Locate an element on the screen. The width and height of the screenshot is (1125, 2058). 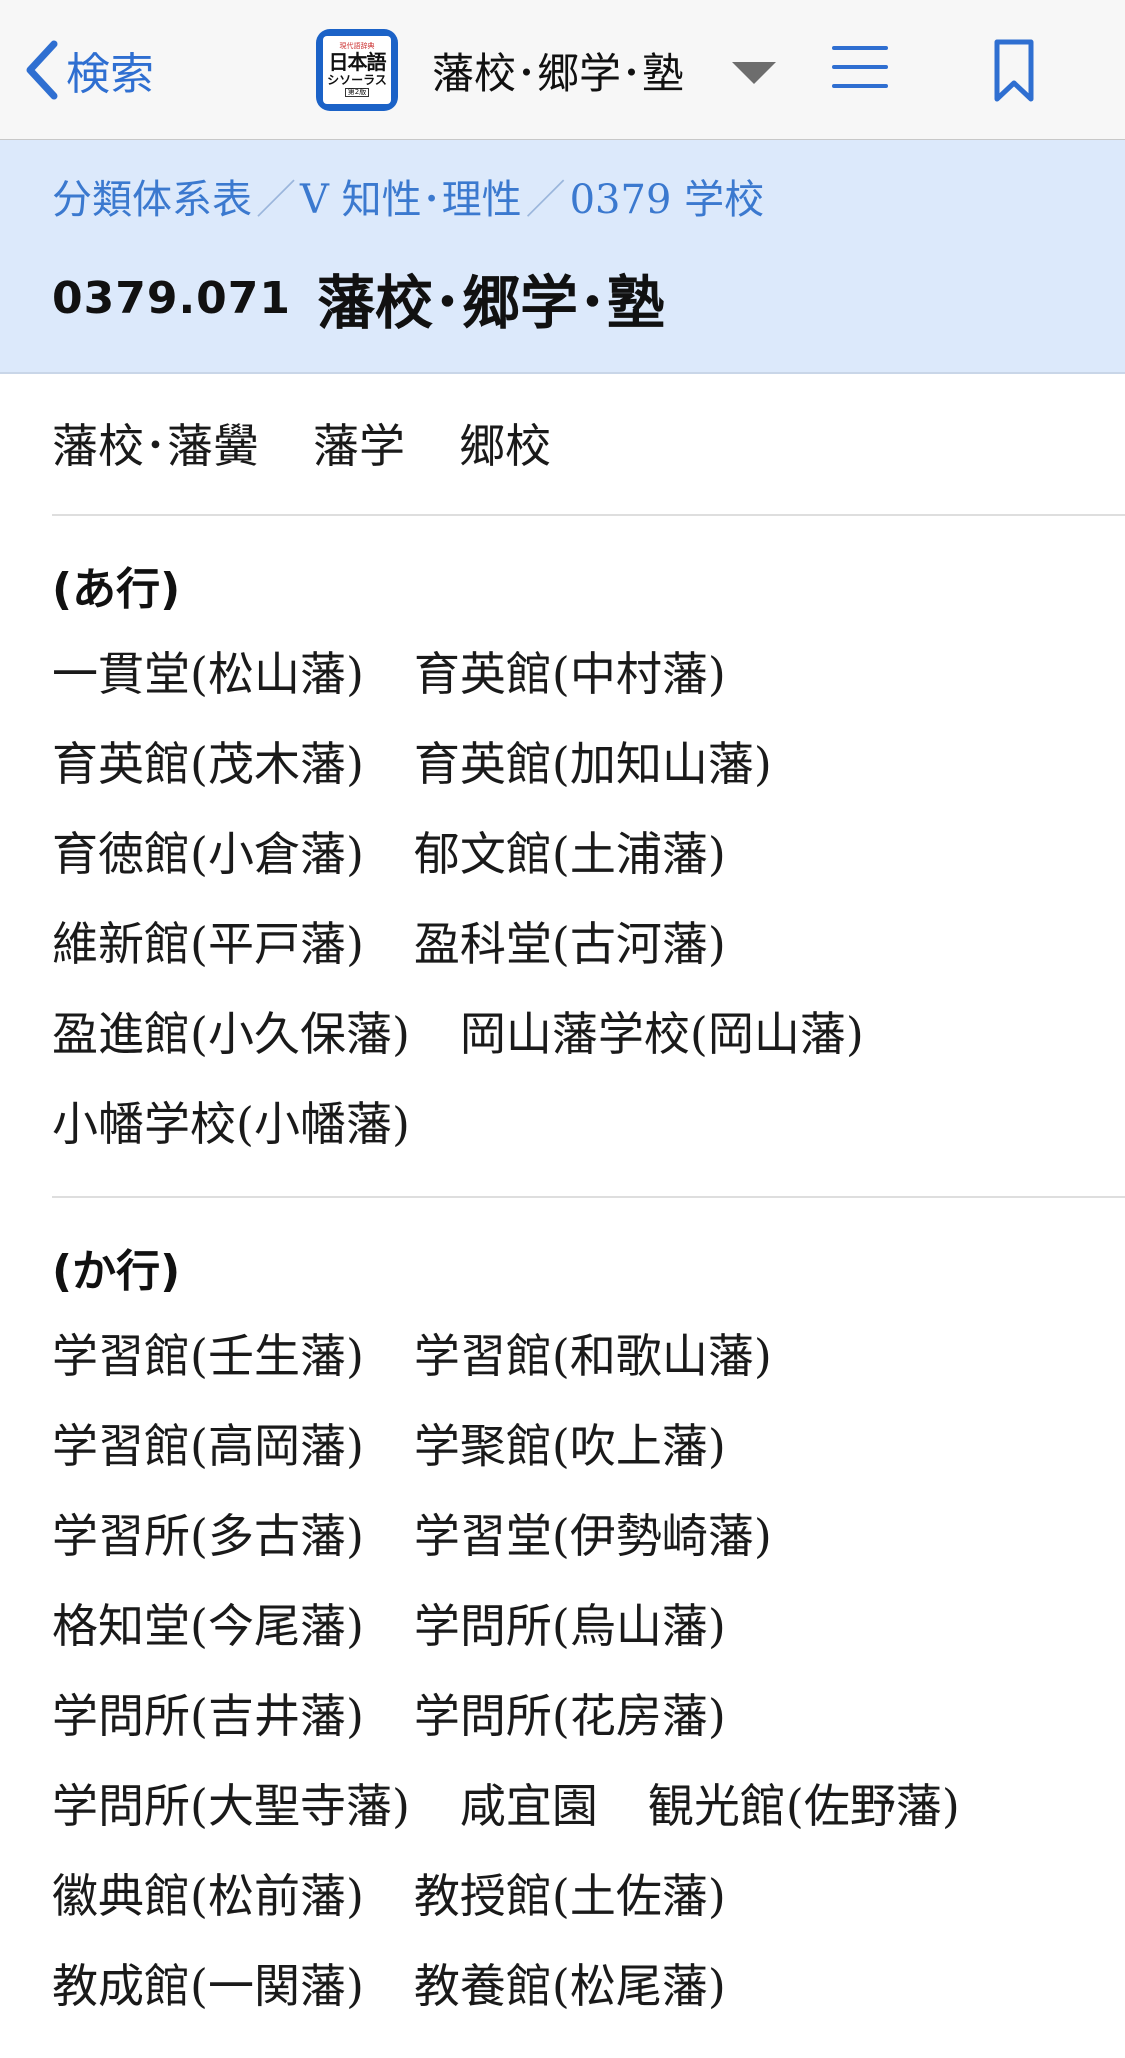
term-line: 一貫堂(松山藩) 育英館(中村藩) is located at coordinates (588, 671).